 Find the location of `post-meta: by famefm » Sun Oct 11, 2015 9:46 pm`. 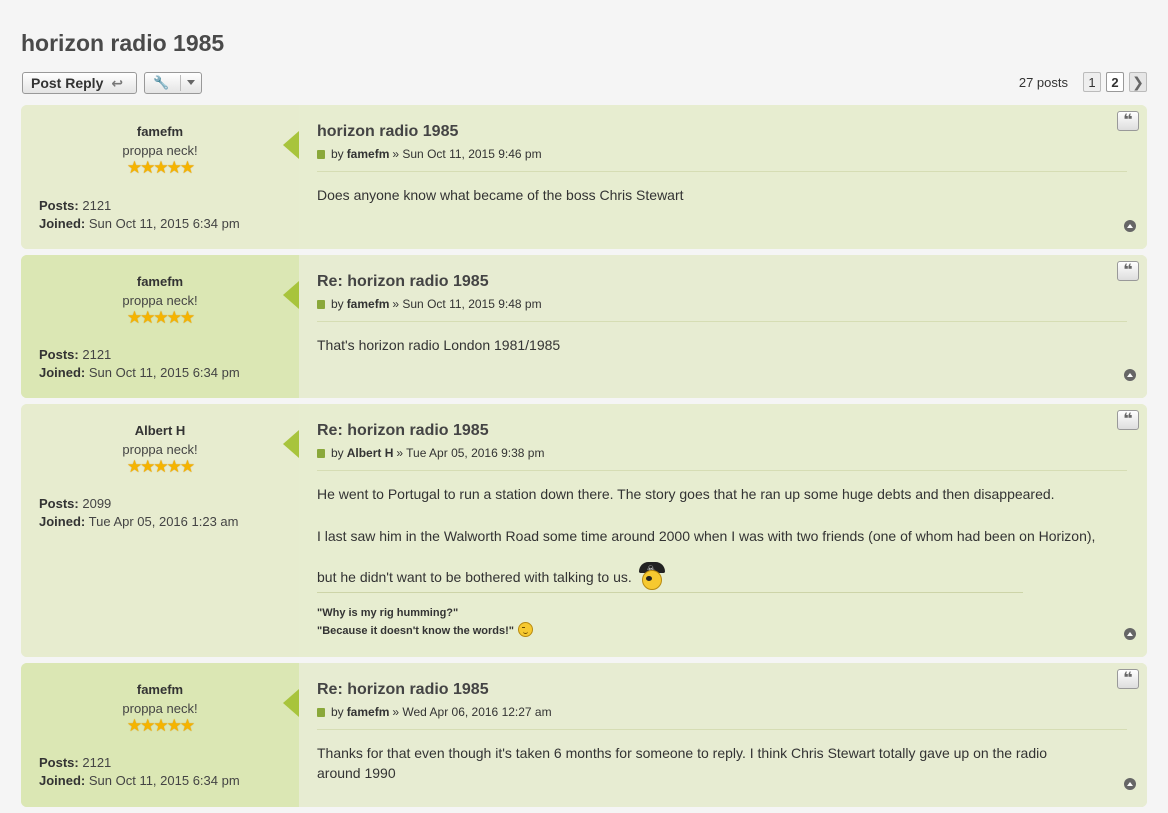

post-meta: by famefm » Sun Oct 11, 2015 9:46 pm is located at coordinates (429, 154).